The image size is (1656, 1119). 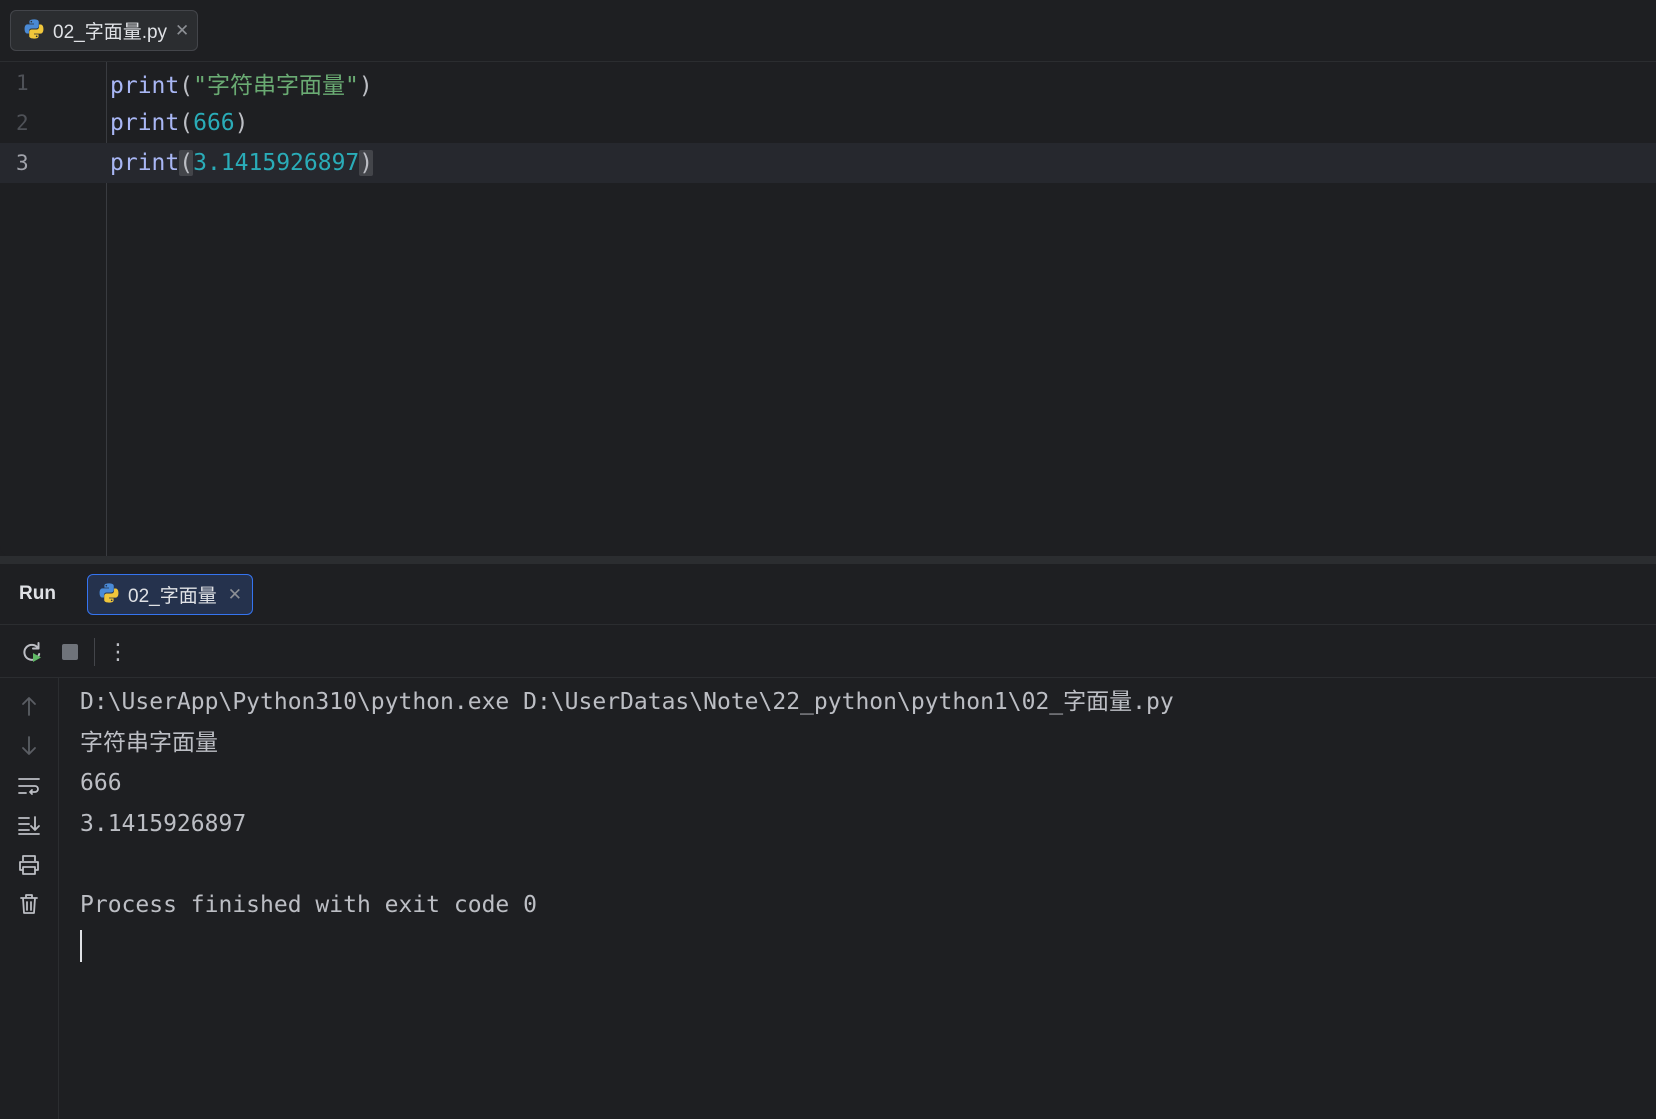 What do you see at coordinates (101, 783) in the screenshot?
I see `console-line: 666` at bounding box center [101, 783].